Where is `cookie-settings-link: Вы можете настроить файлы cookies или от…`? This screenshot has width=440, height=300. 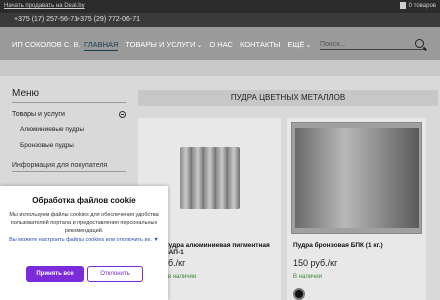 cookie-settings-link: Вы можете настроить файлы cookies или от… is located at coordinates (84, 240).